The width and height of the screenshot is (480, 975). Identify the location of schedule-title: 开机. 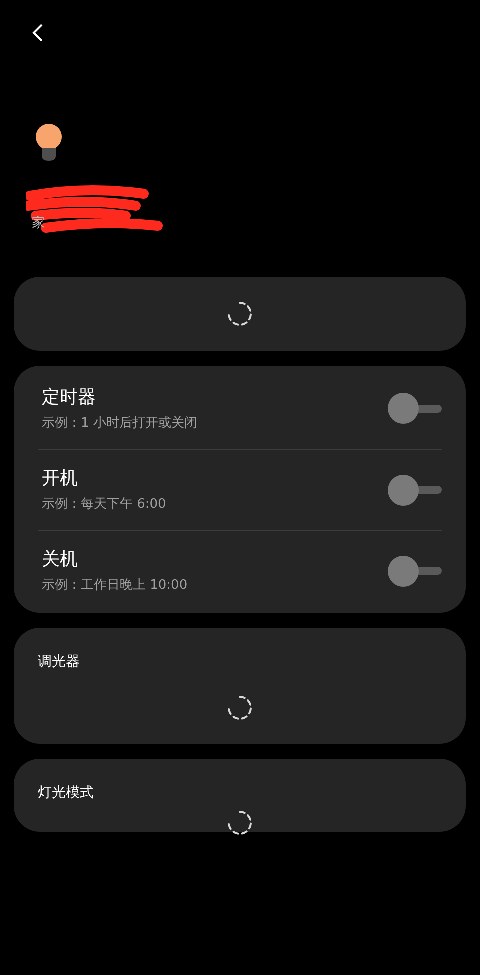
(60, 479).